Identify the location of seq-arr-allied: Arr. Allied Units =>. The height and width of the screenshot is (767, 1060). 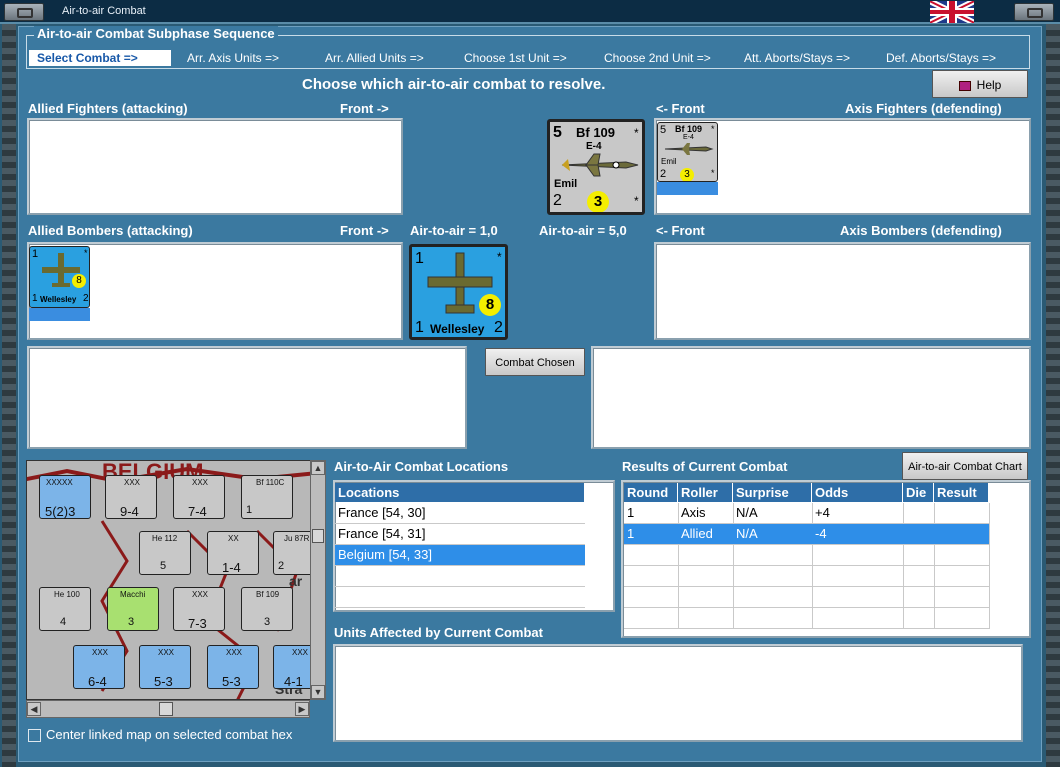
(374, 58).